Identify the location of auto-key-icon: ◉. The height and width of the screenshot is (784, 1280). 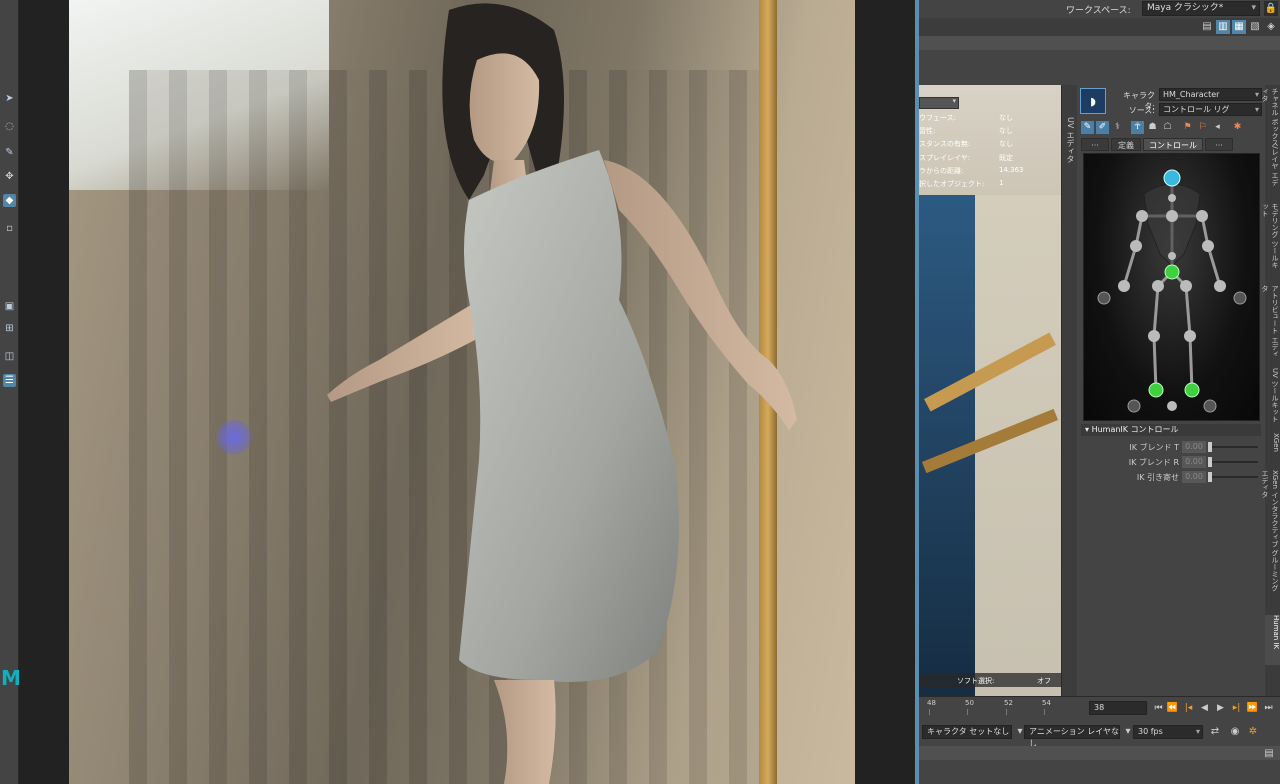
(1235, 732).